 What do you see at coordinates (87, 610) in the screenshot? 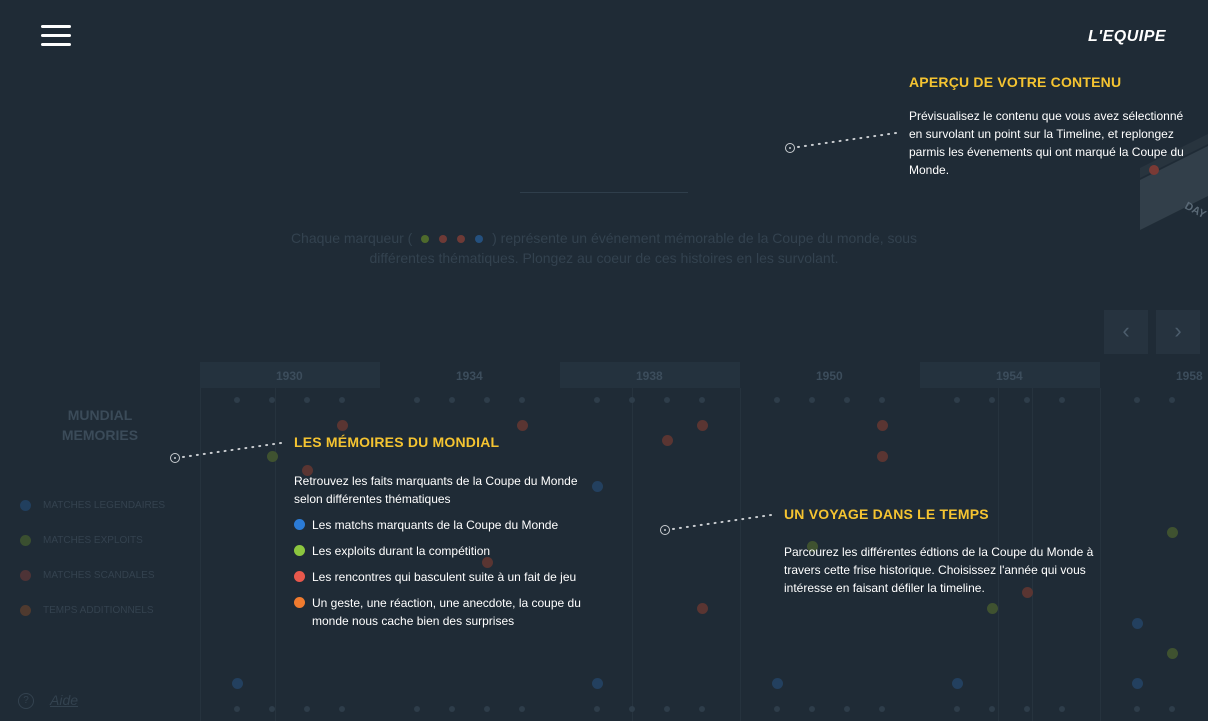
I see `legend-item: TEMPS ADDITIONNELS` at bounding box center [87, 610].